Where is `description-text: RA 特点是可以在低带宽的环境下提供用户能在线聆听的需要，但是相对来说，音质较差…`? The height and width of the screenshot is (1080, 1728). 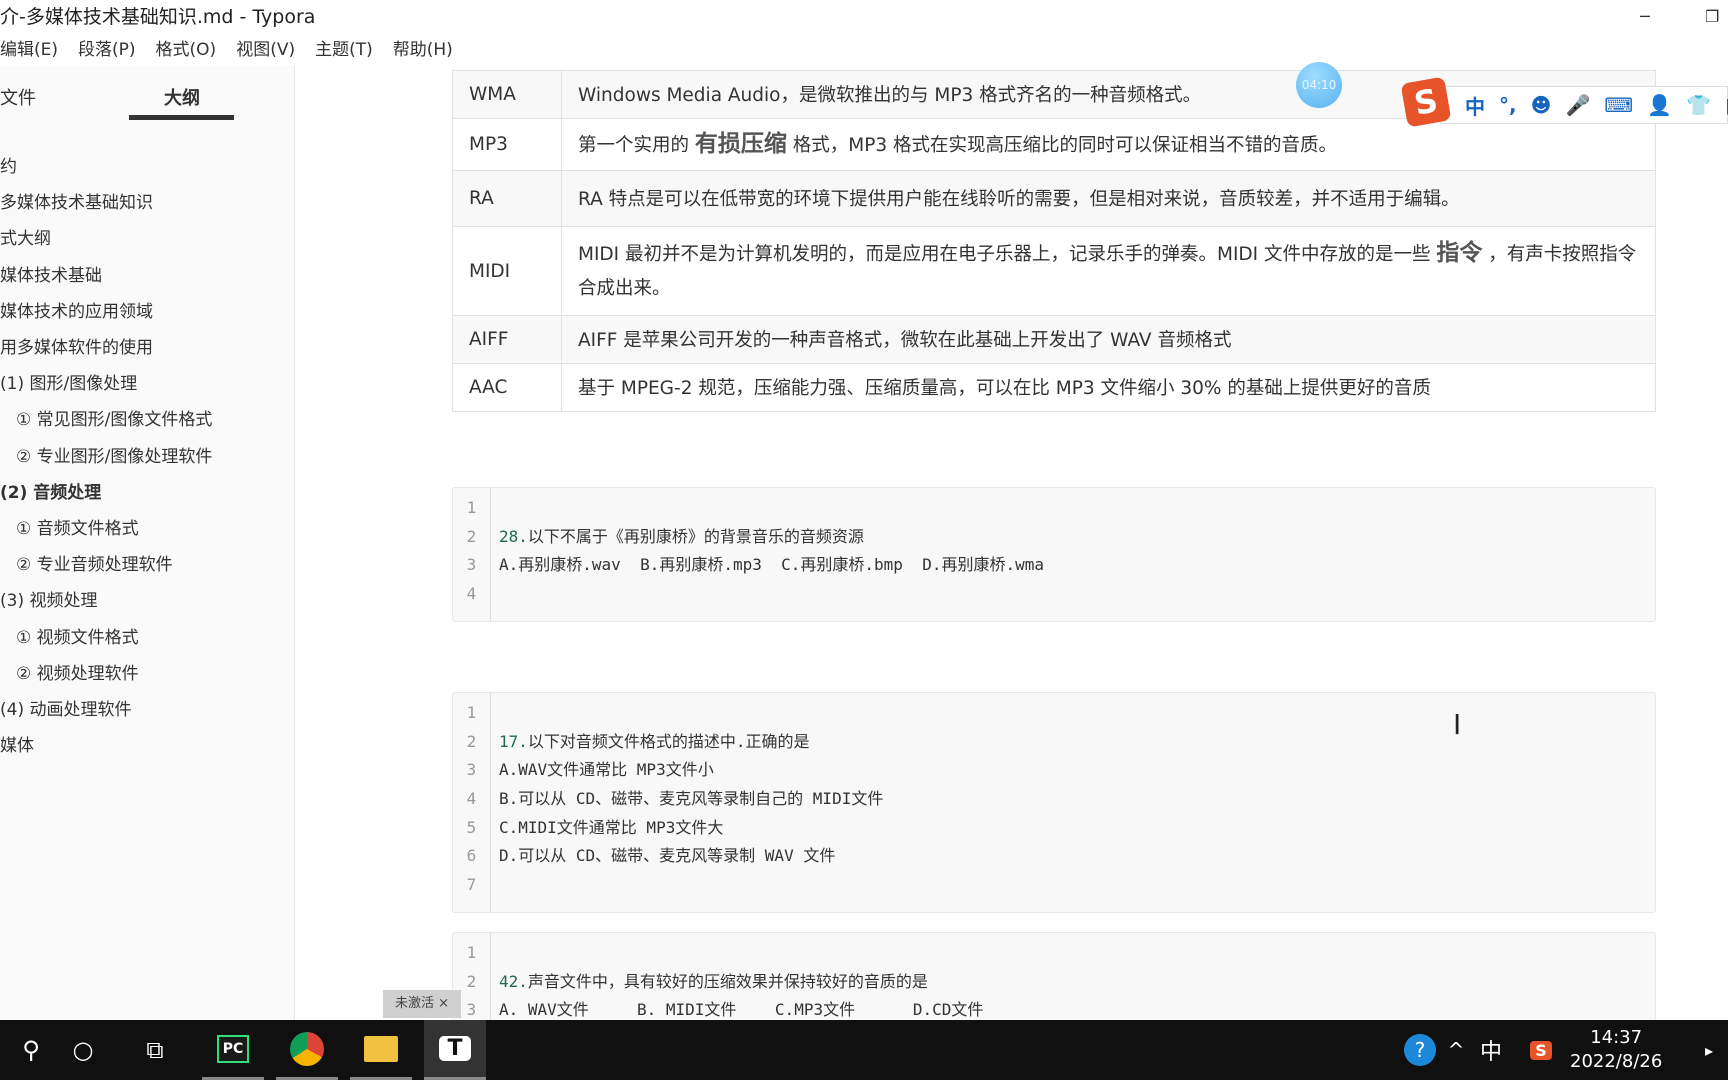 description-text: RA 特点是可以在低带宽的环境下提供用户能在线聆听的需要，但是相对来说，音质较差… is located at coordinates (1019, 199).